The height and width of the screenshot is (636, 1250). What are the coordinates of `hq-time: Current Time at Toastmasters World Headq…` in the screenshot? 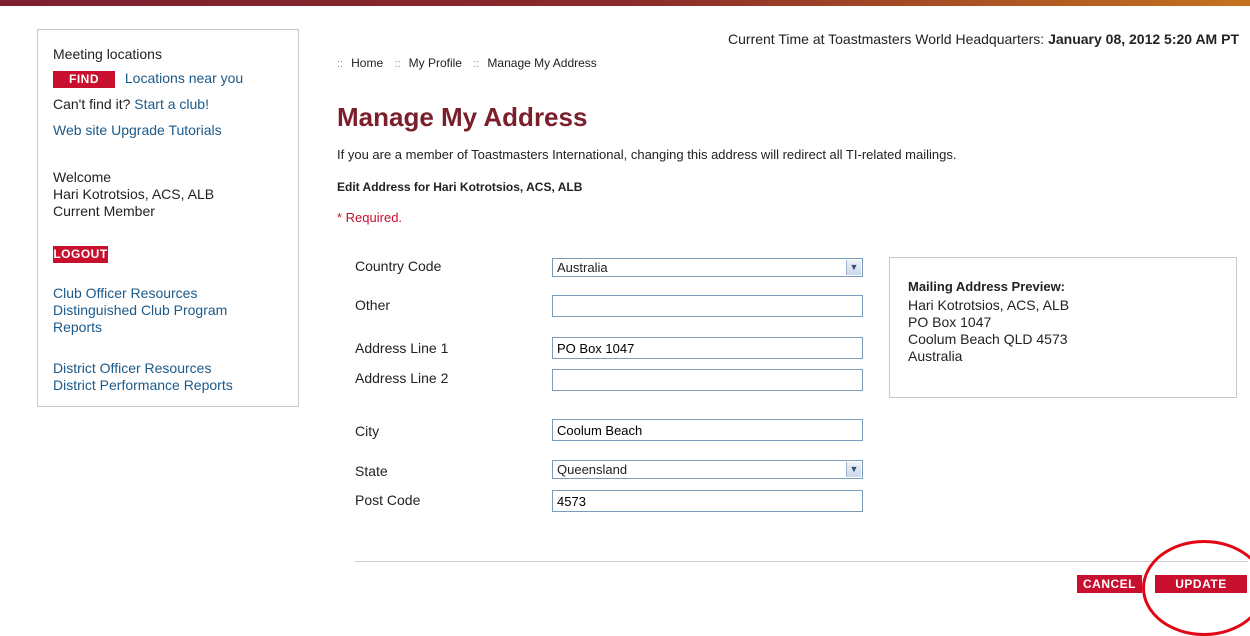 It's located at (983, 39).